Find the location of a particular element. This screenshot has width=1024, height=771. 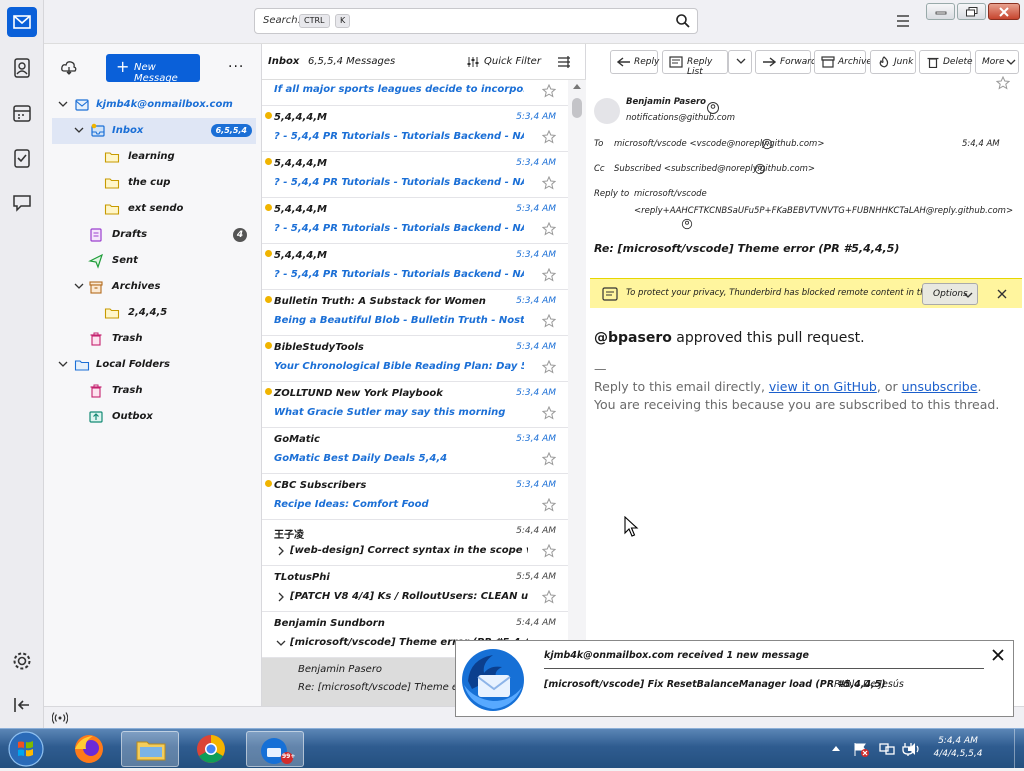

taskbar-firefox is located at coordinates (89, 749).